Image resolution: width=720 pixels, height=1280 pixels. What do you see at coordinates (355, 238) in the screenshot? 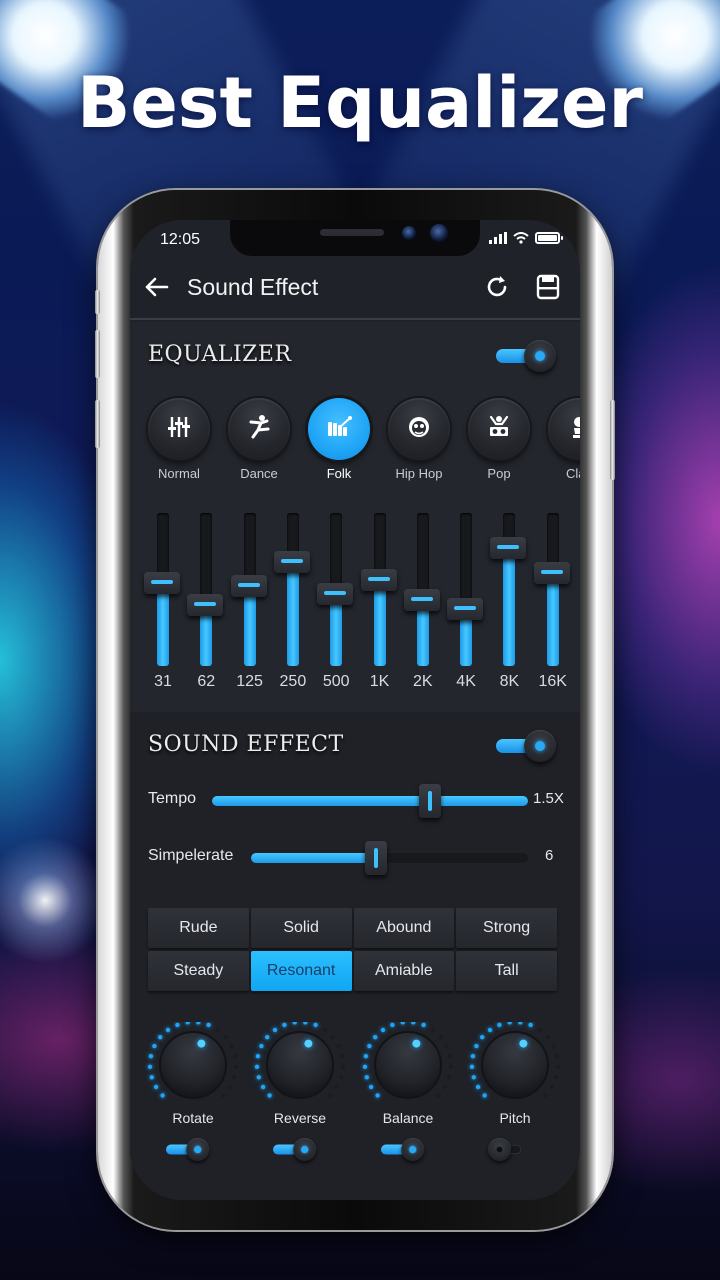
I see `notch` at bounding box center [355, 238].